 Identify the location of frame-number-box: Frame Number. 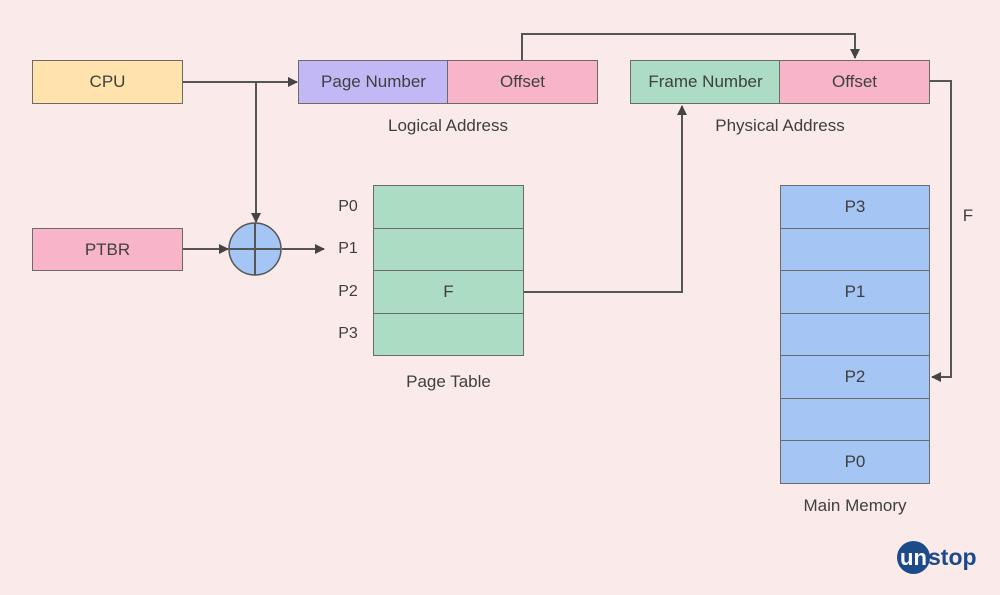
(705, 82).